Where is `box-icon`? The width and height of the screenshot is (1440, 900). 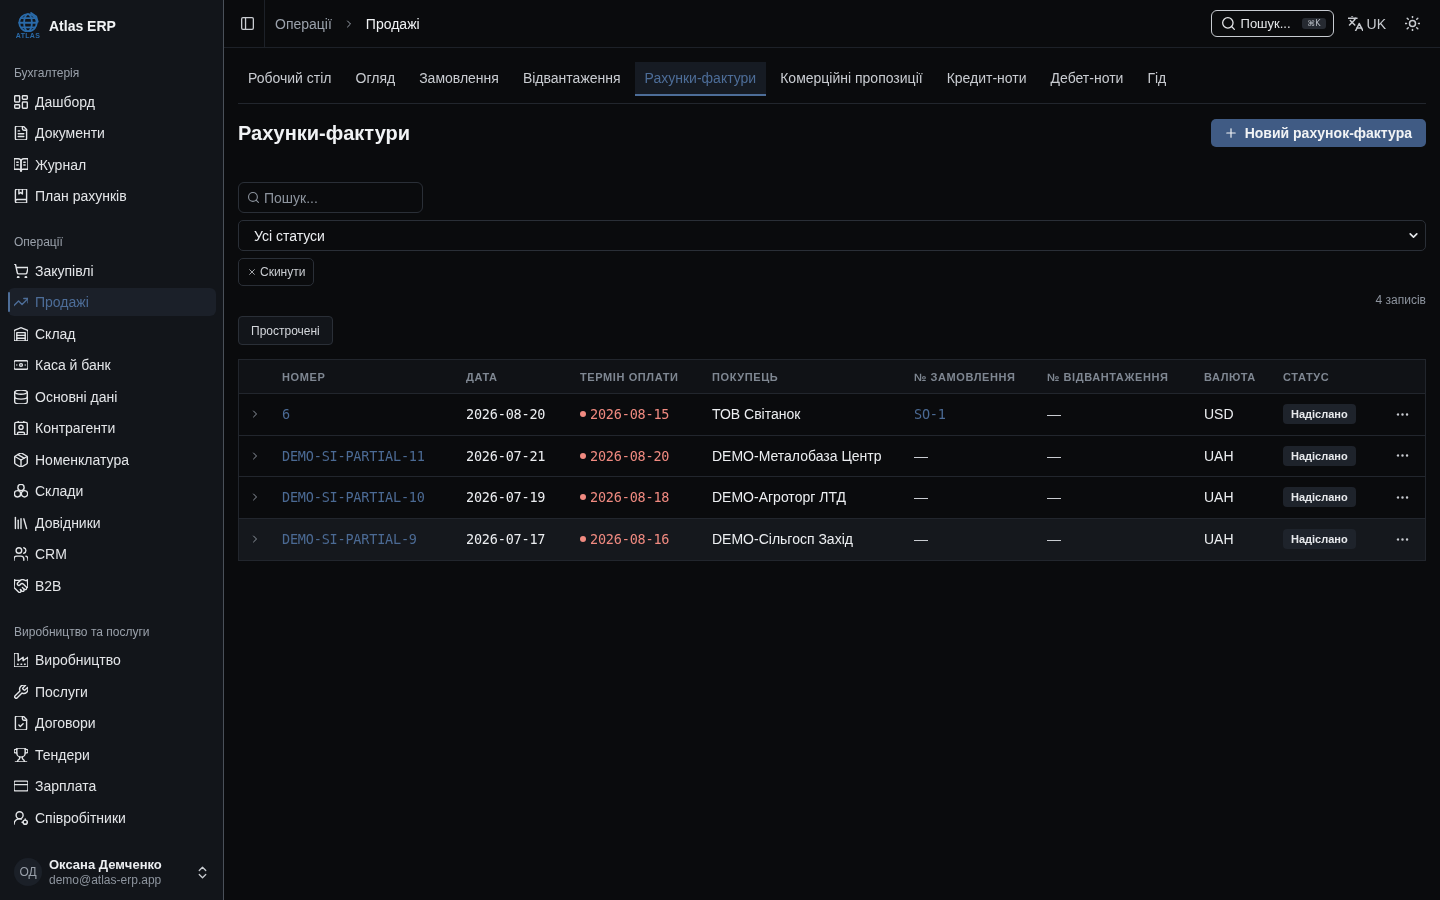
box-icon is located at coordinates (21, 459).